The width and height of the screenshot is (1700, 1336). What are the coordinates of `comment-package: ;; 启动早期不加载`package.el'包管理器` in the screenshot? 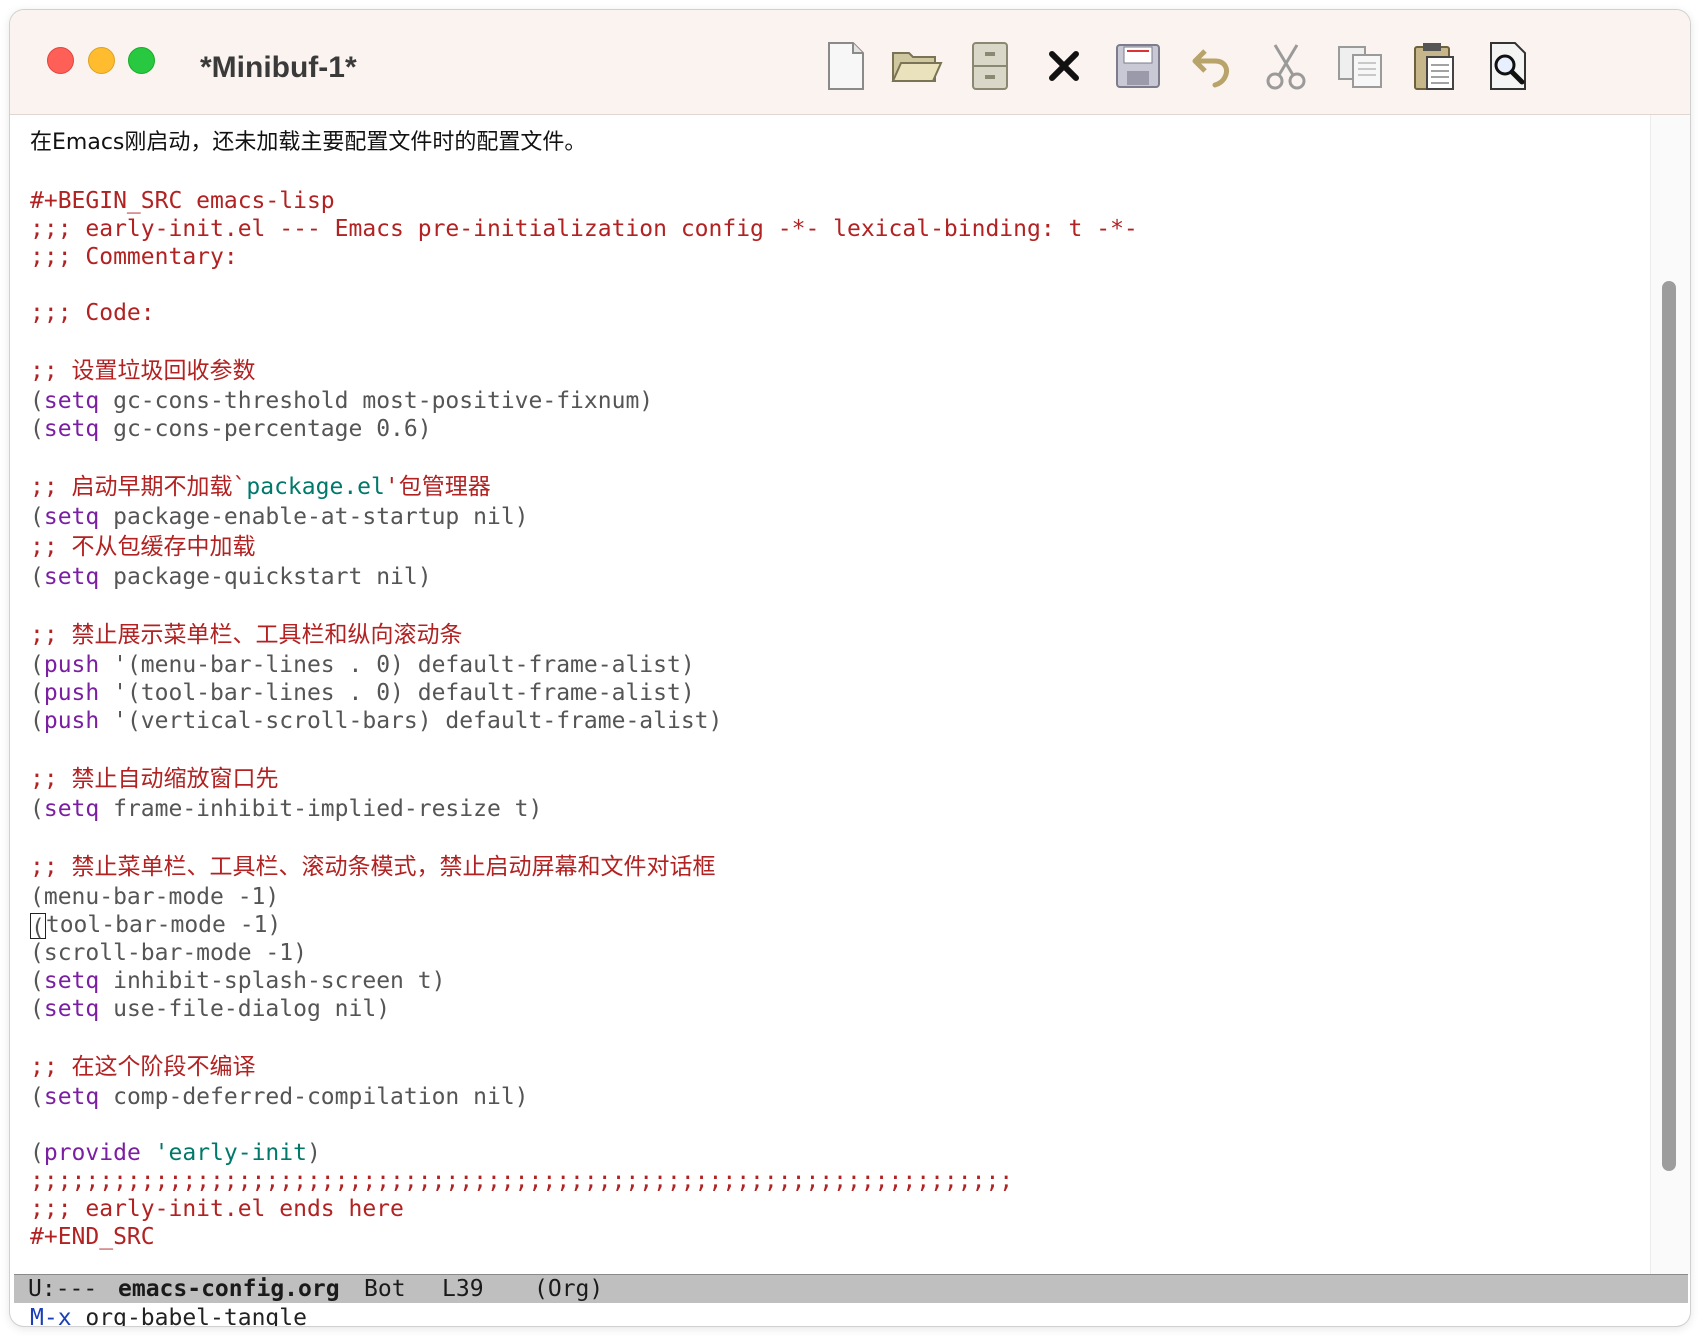 It's located at (260, 487).